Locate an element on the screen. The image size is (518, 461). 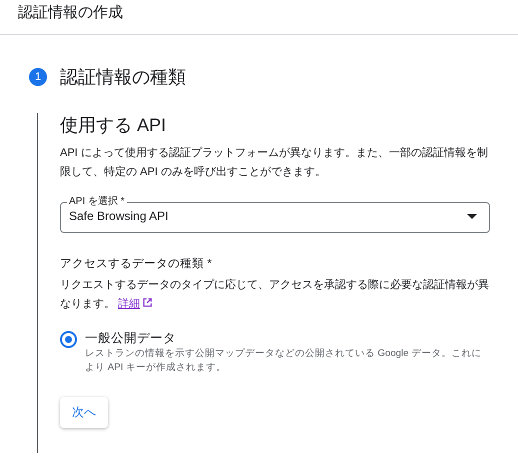
section-description: API によって使用する認証プラットフォームが異なります。また、一部の認証情報を制限して、特定の API のみを呼び出すことができます。 is located at coordinates (274, 163).